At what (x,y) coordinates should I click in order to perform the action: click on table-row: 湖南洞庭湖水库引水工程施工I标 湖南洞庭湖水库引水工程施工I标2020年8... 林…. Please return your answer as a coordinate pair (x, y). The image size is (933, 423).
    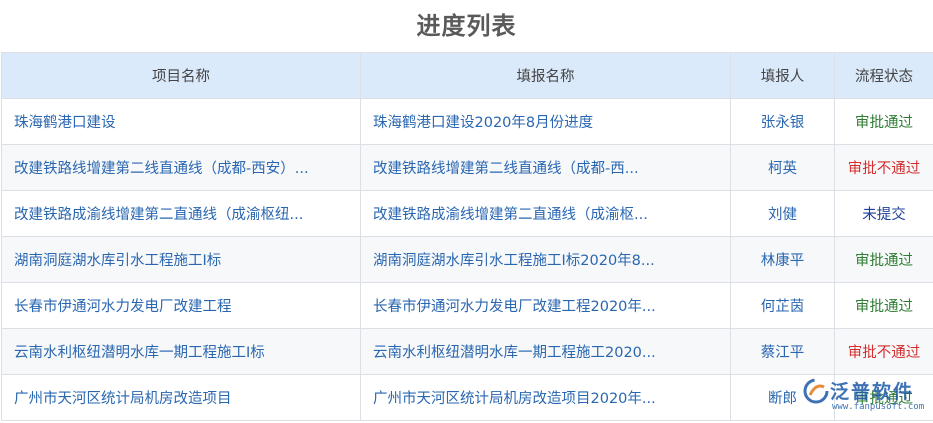
    Looking at the image, I should click on (467, 259).